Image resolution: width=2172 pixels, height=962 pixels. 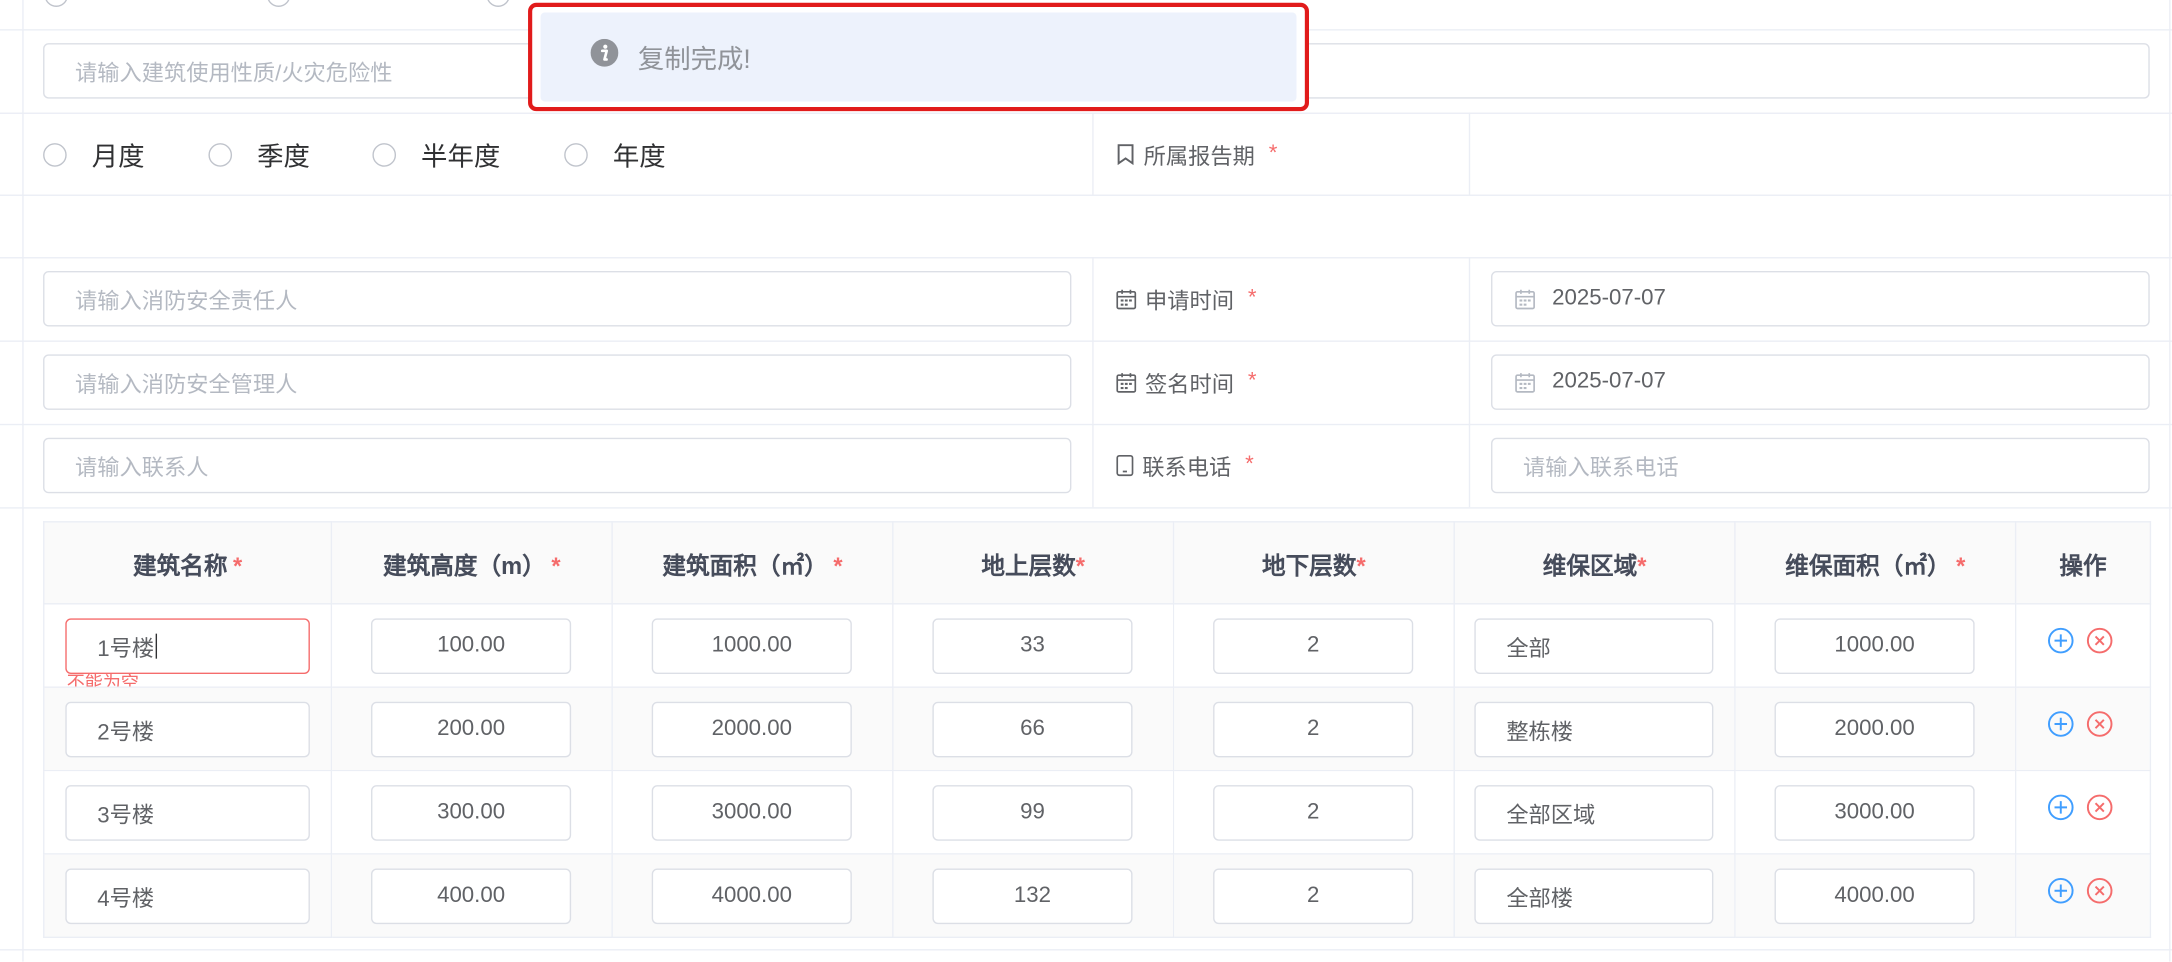 What do you see at coordinates (1185, 466) in the screenshot?
I see `phone-label: 联系电话 *` at bounding box center [1185, 466].